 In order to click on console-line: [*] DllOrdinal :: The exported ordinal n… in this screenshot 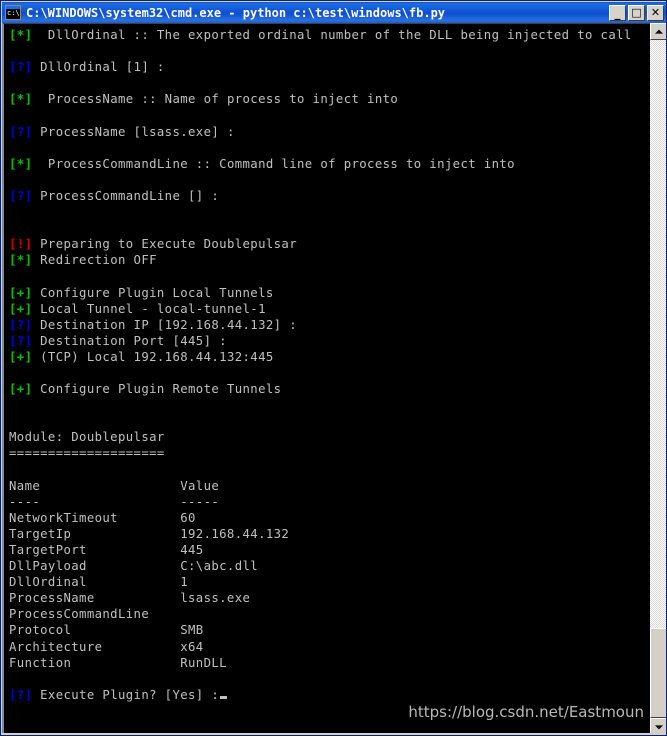, I will do `click(329, 35)`.